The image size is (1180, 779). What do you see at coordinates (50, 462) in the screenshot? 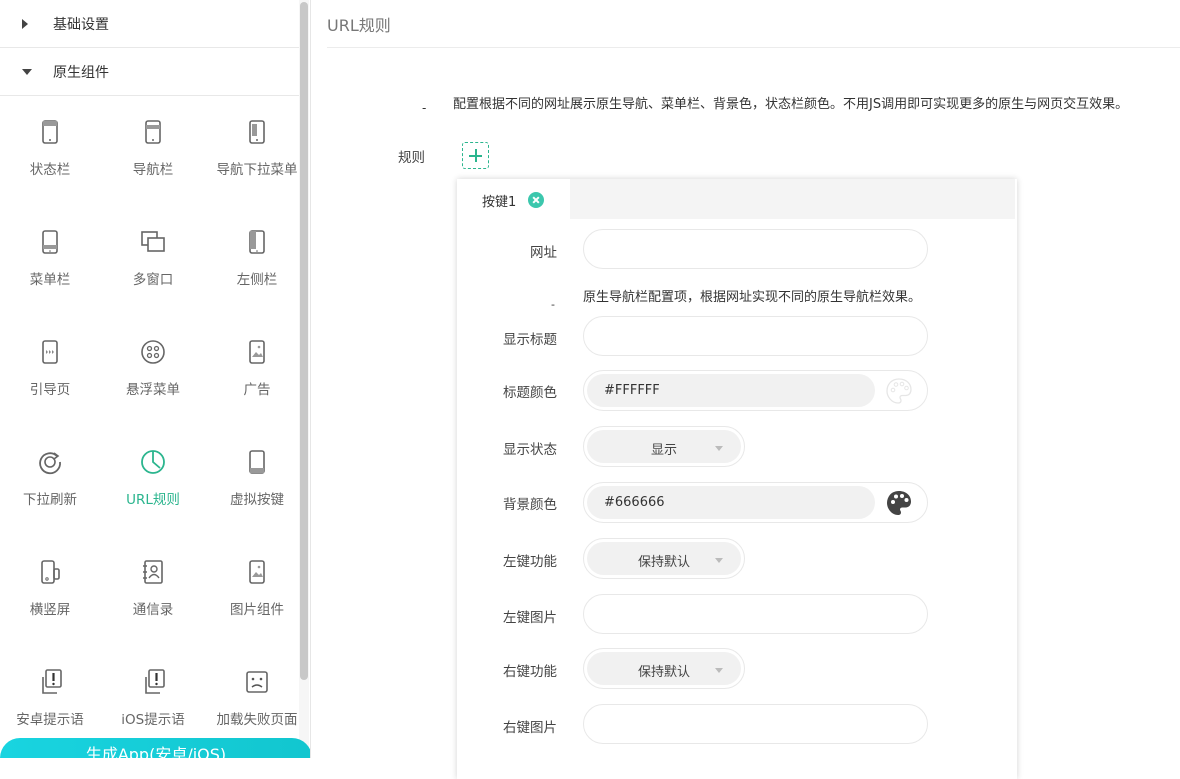
I see `refresh-icon` at bounding box center [50, 462].